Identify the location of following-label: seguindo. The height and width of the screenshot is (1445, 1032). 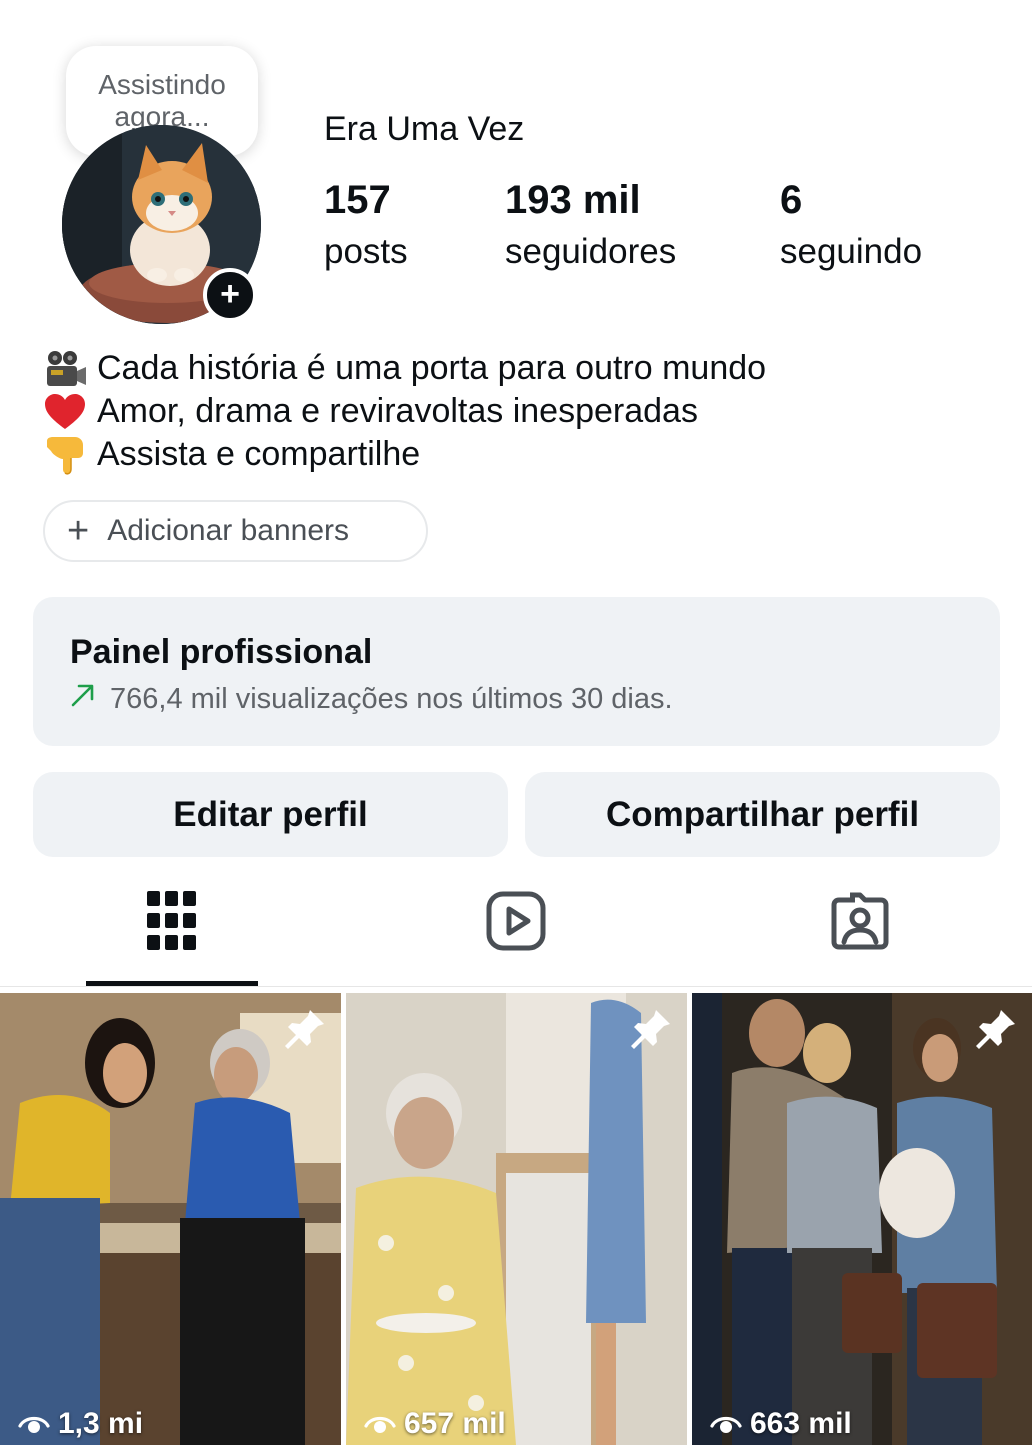
(851, 252).